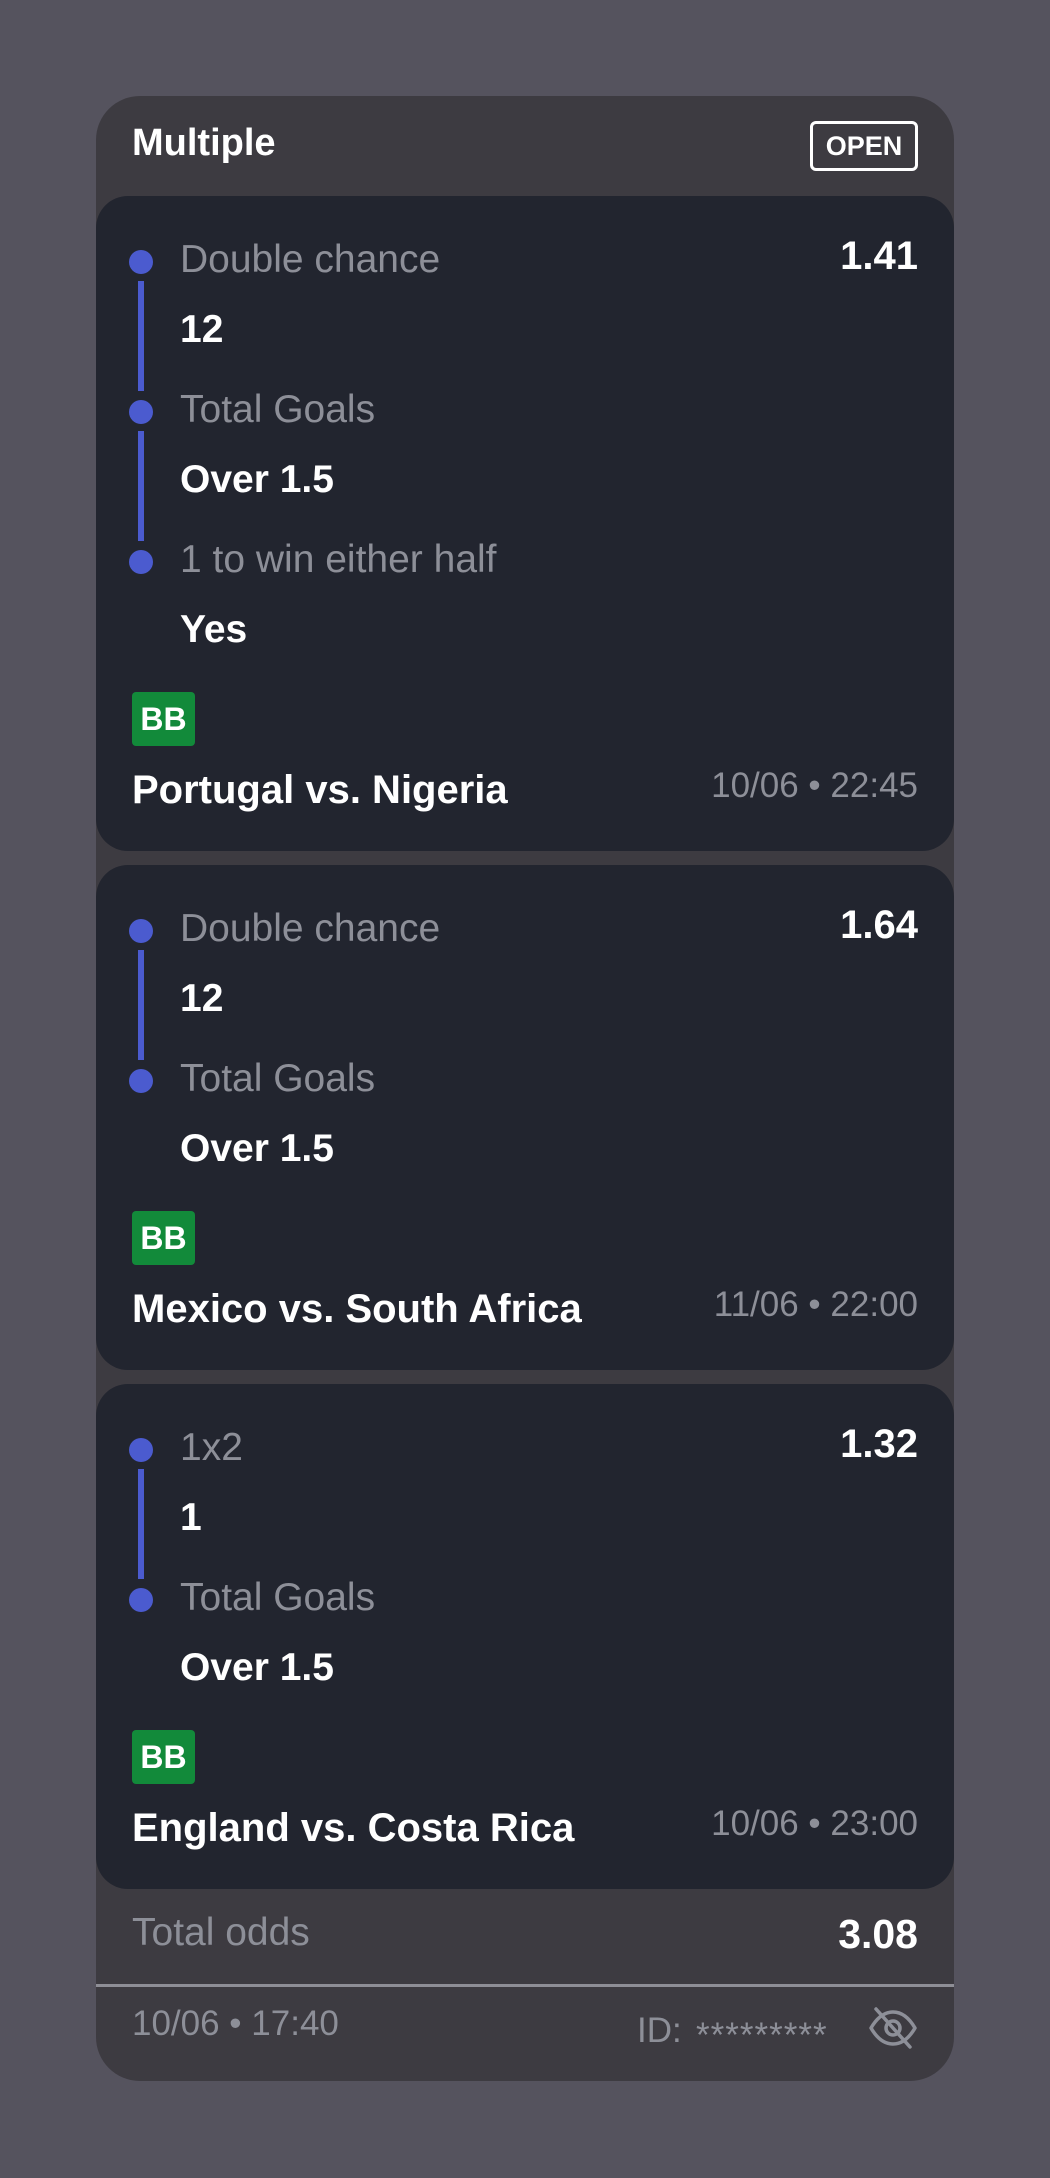 The width and height of the screenshot is (1050, 2178). Describe the element at coordinates (214, 629) in the screenshot. I see `leg-selection: Yes` at that location.